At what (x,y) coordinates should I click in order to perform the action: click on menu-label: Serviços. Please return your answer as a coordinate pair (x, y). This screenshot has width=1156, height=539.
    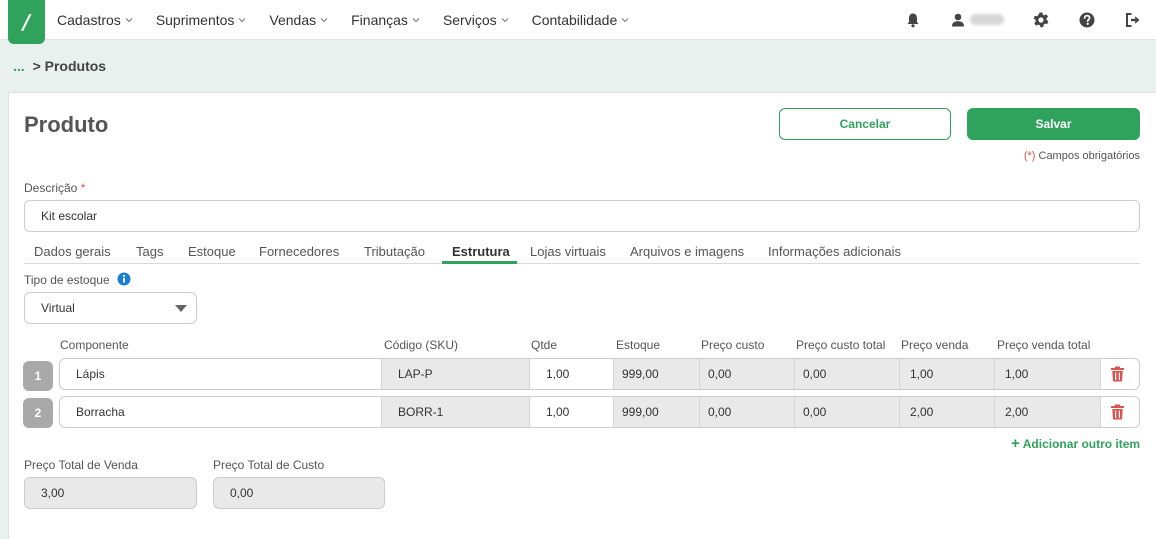
    Looking at the image, I should click on (469, 20).